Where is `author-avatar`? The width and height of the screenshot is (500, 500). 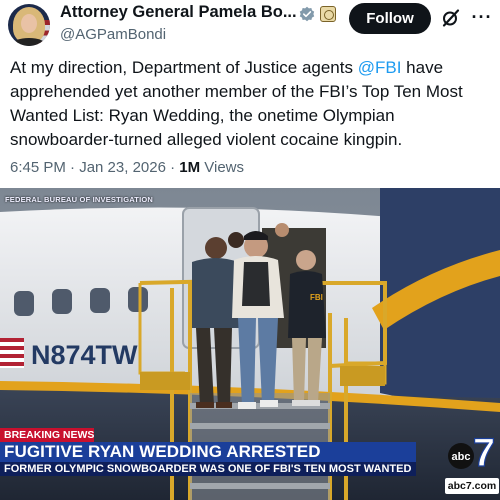 author-avatar is located at coordinates (29, 25).